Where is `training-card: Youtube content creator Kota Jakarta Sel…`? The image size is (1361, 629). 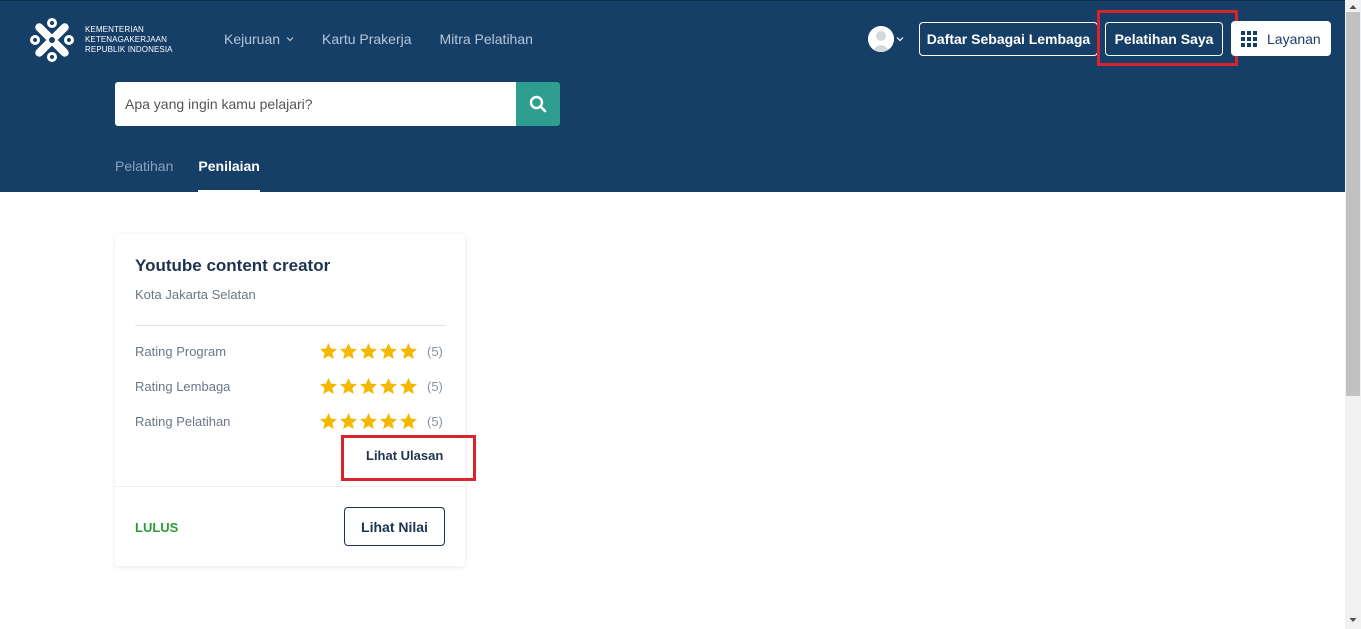
training-card: Youtube content creator Kota Jakarta Sel… is located at coordinates (290, 400).